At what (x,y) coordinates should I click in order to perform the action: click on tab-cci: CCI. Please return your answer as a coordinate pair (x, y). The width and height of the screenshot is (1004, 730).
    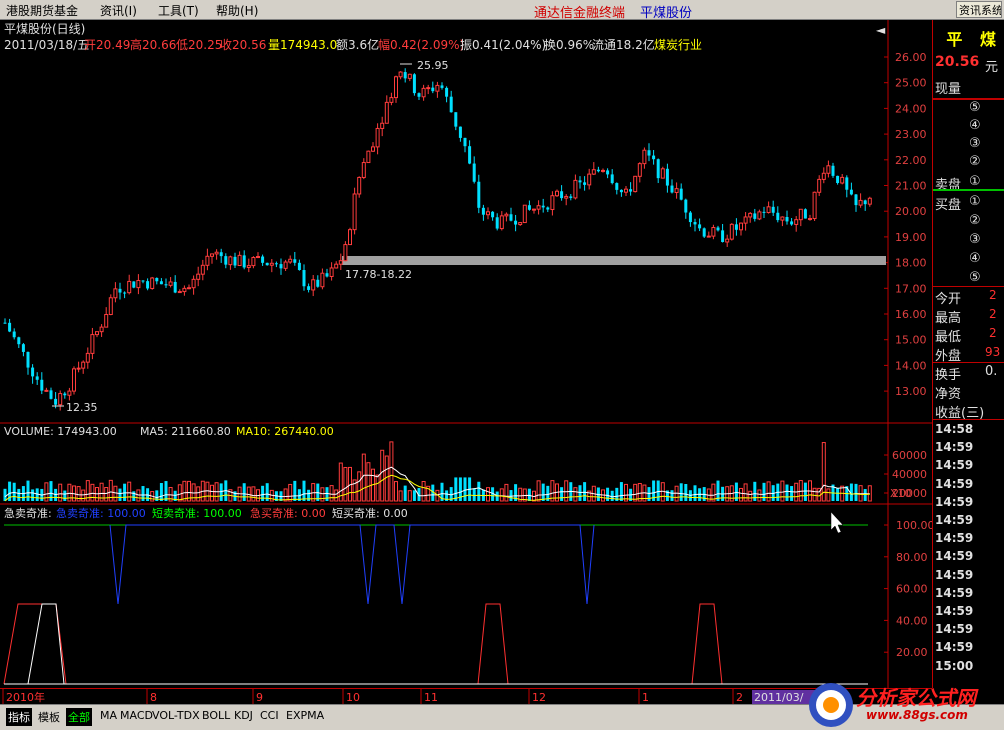
    Looking at the image, I should click on (269, 715).